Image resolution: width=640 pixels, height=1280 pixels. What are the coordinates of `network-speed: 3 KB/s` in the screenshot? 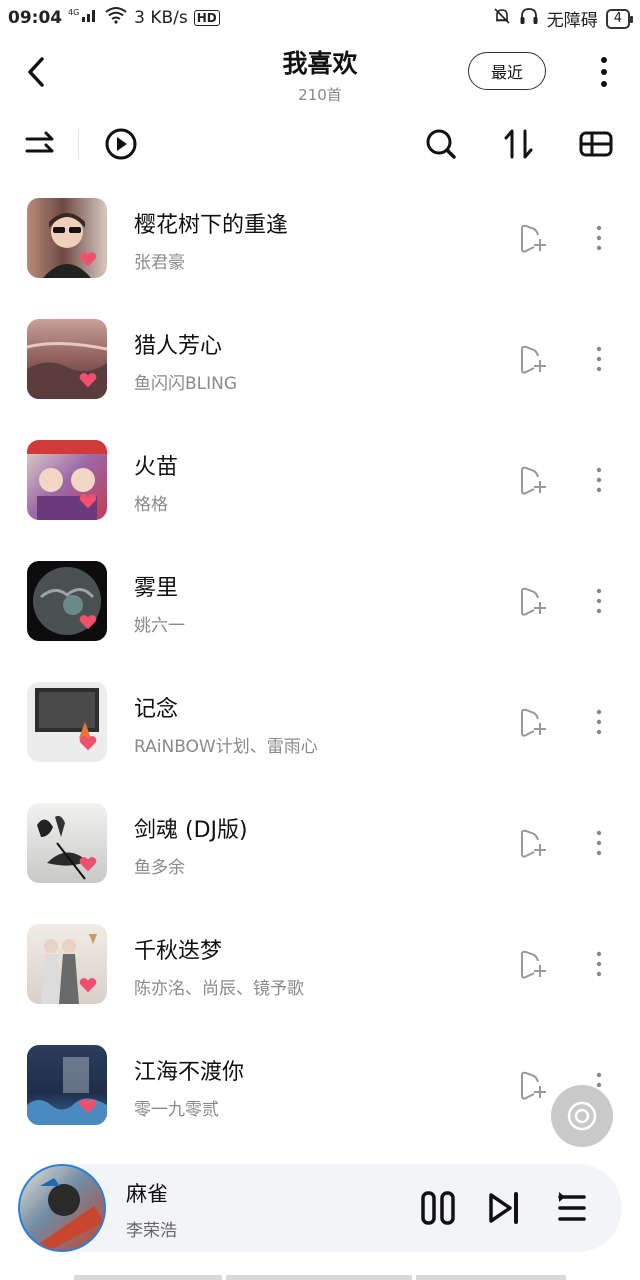 It's located at (161, 17).